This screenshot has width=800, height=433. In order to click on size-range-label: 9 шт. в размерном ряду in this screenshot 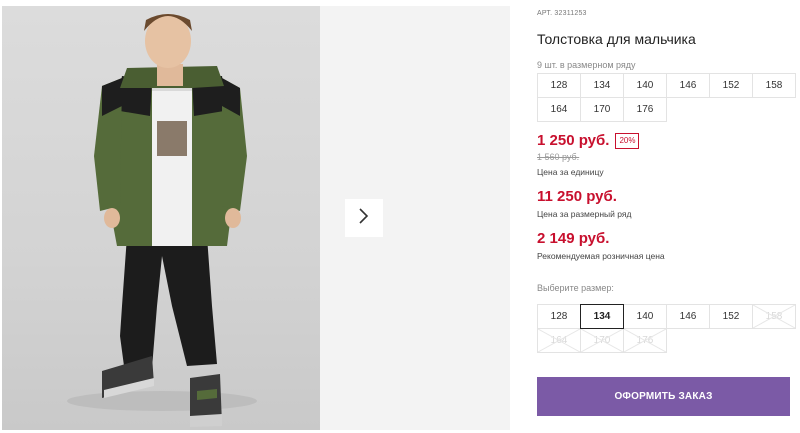, I will do `click(586, 65)`.